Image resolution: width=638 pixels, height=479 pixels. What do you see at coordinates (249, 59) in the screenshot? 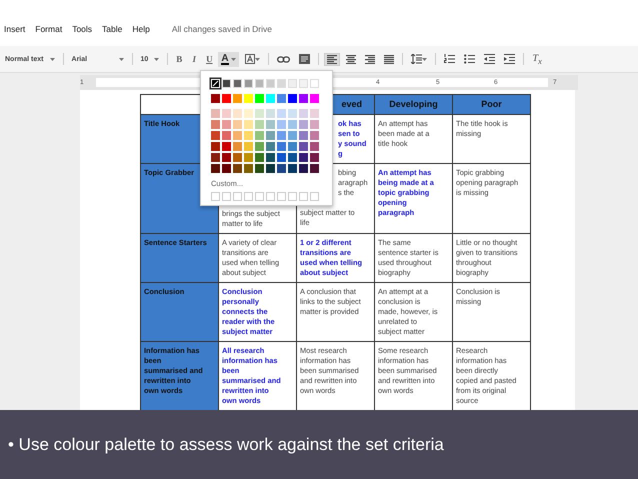
I see `highlight-color-icon` at bounding box center [249, 59].